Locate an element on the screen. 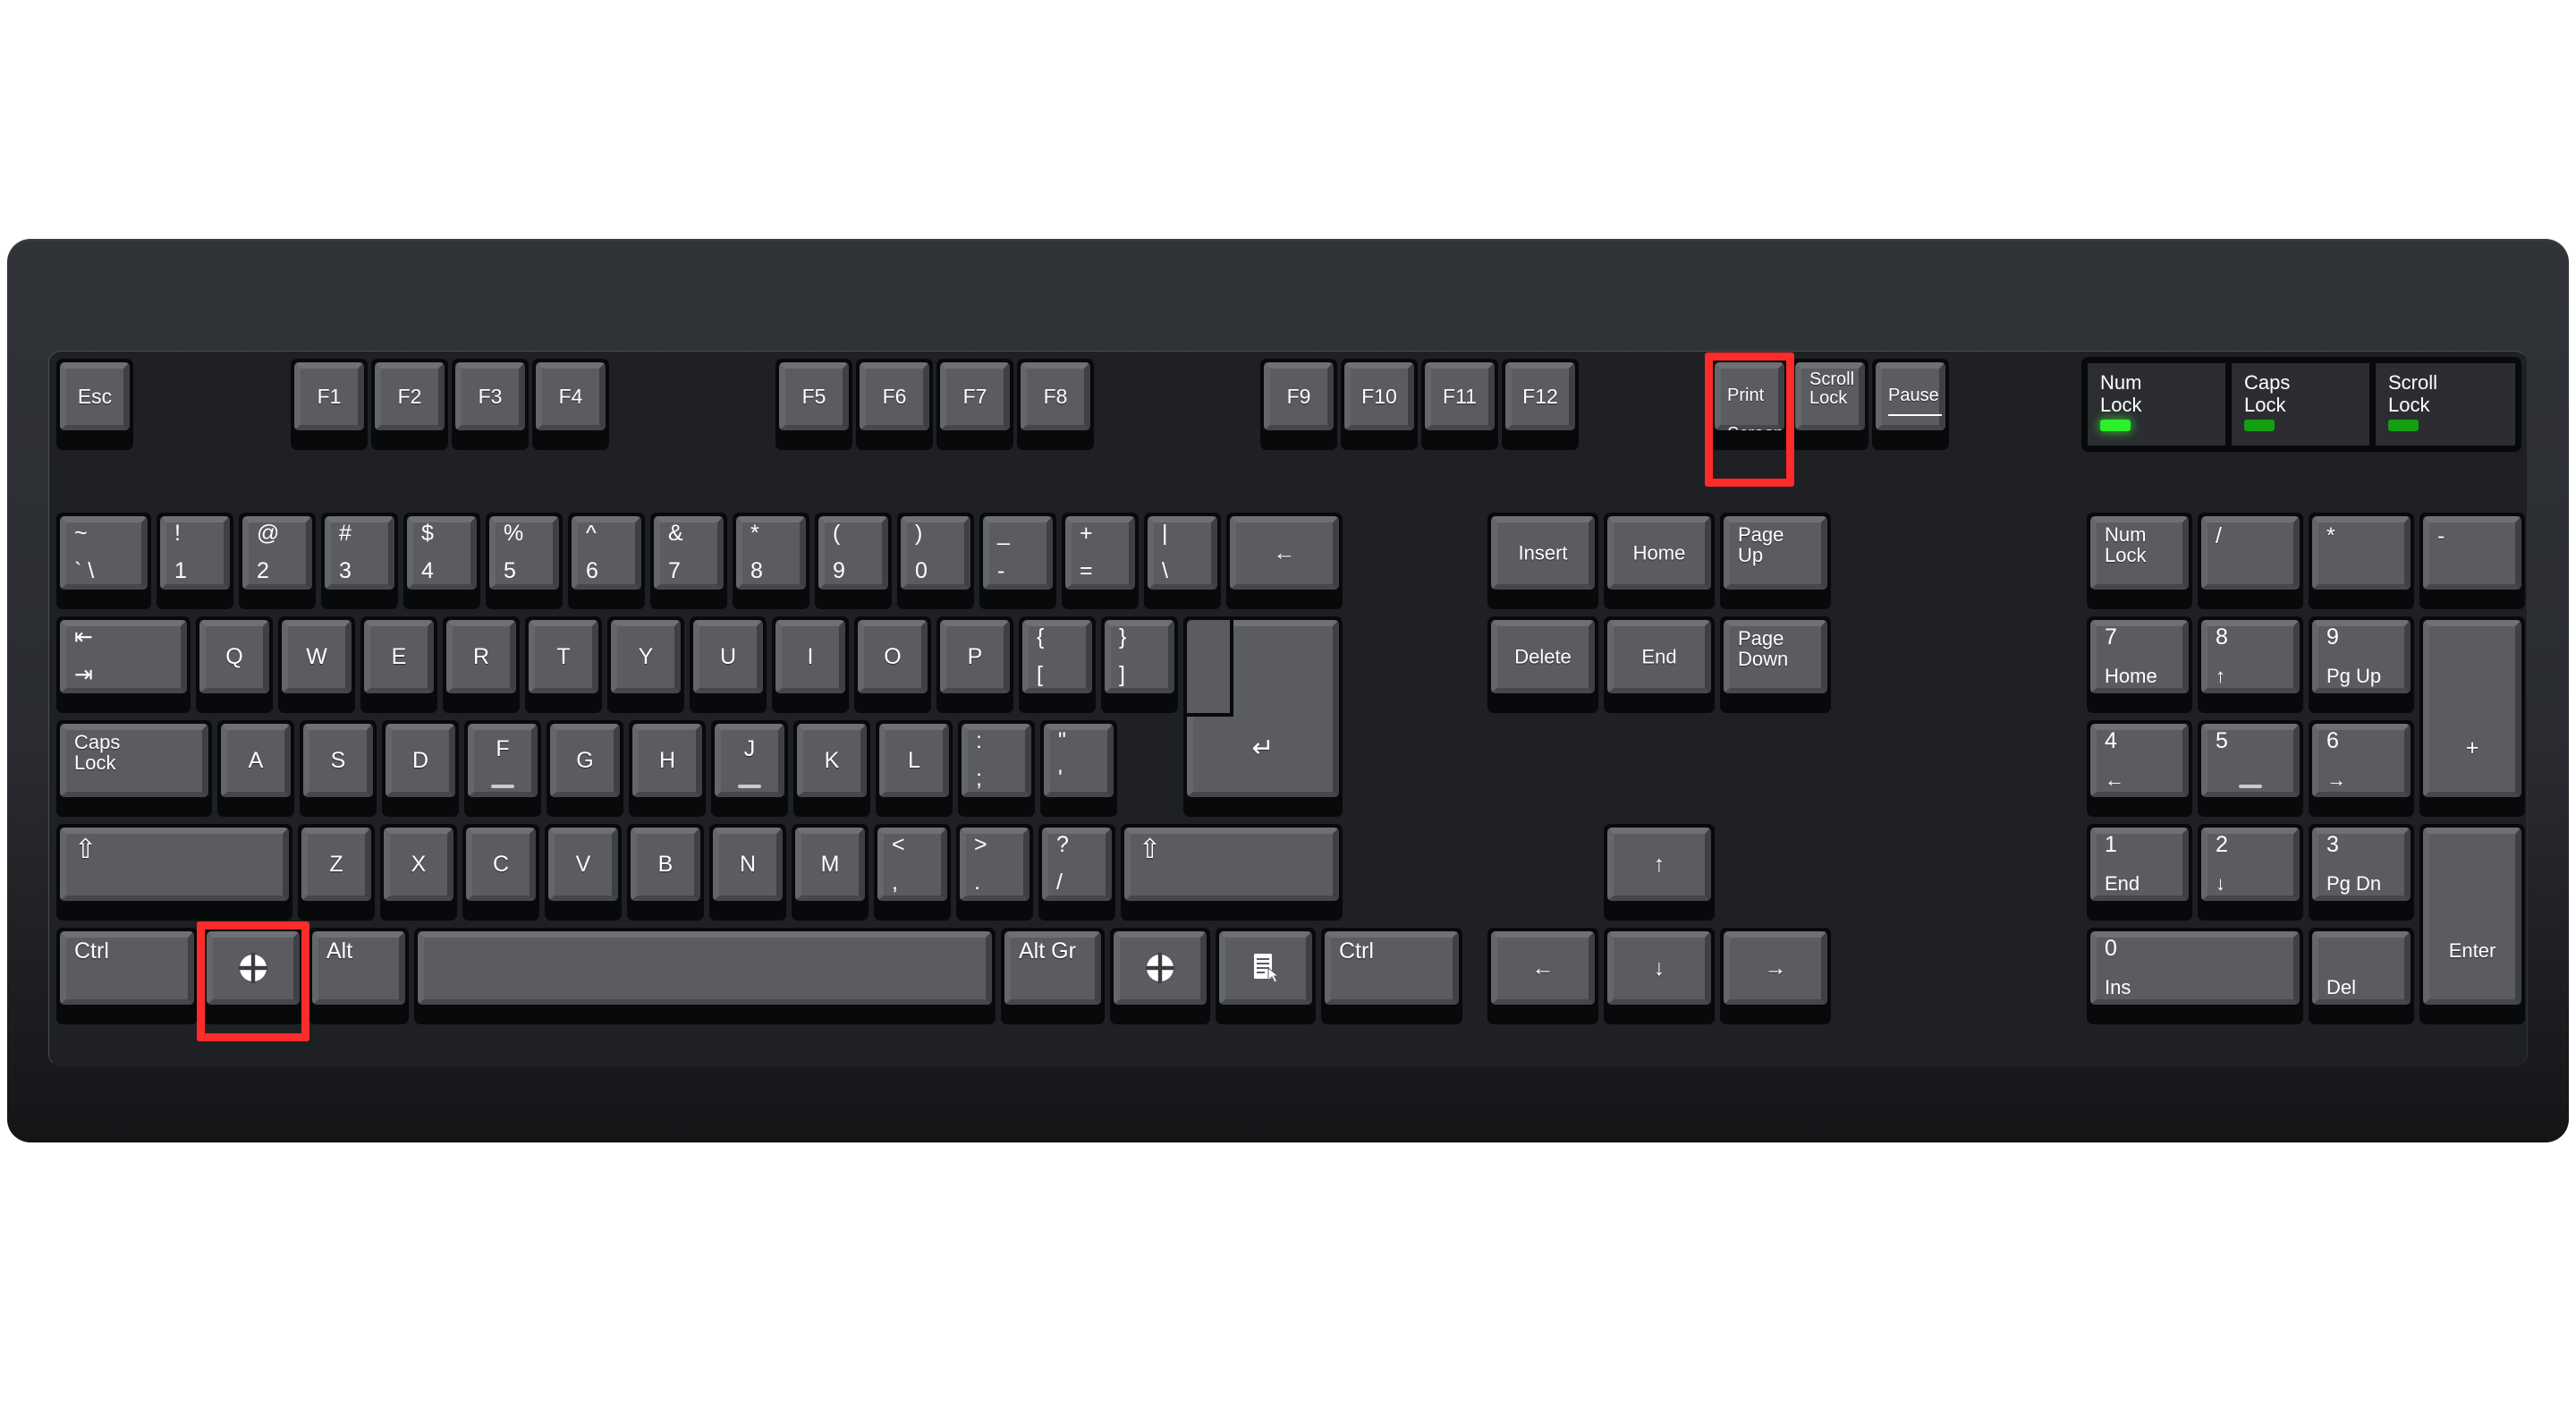  key-5: % 5 is located at coordinates (524, 561).